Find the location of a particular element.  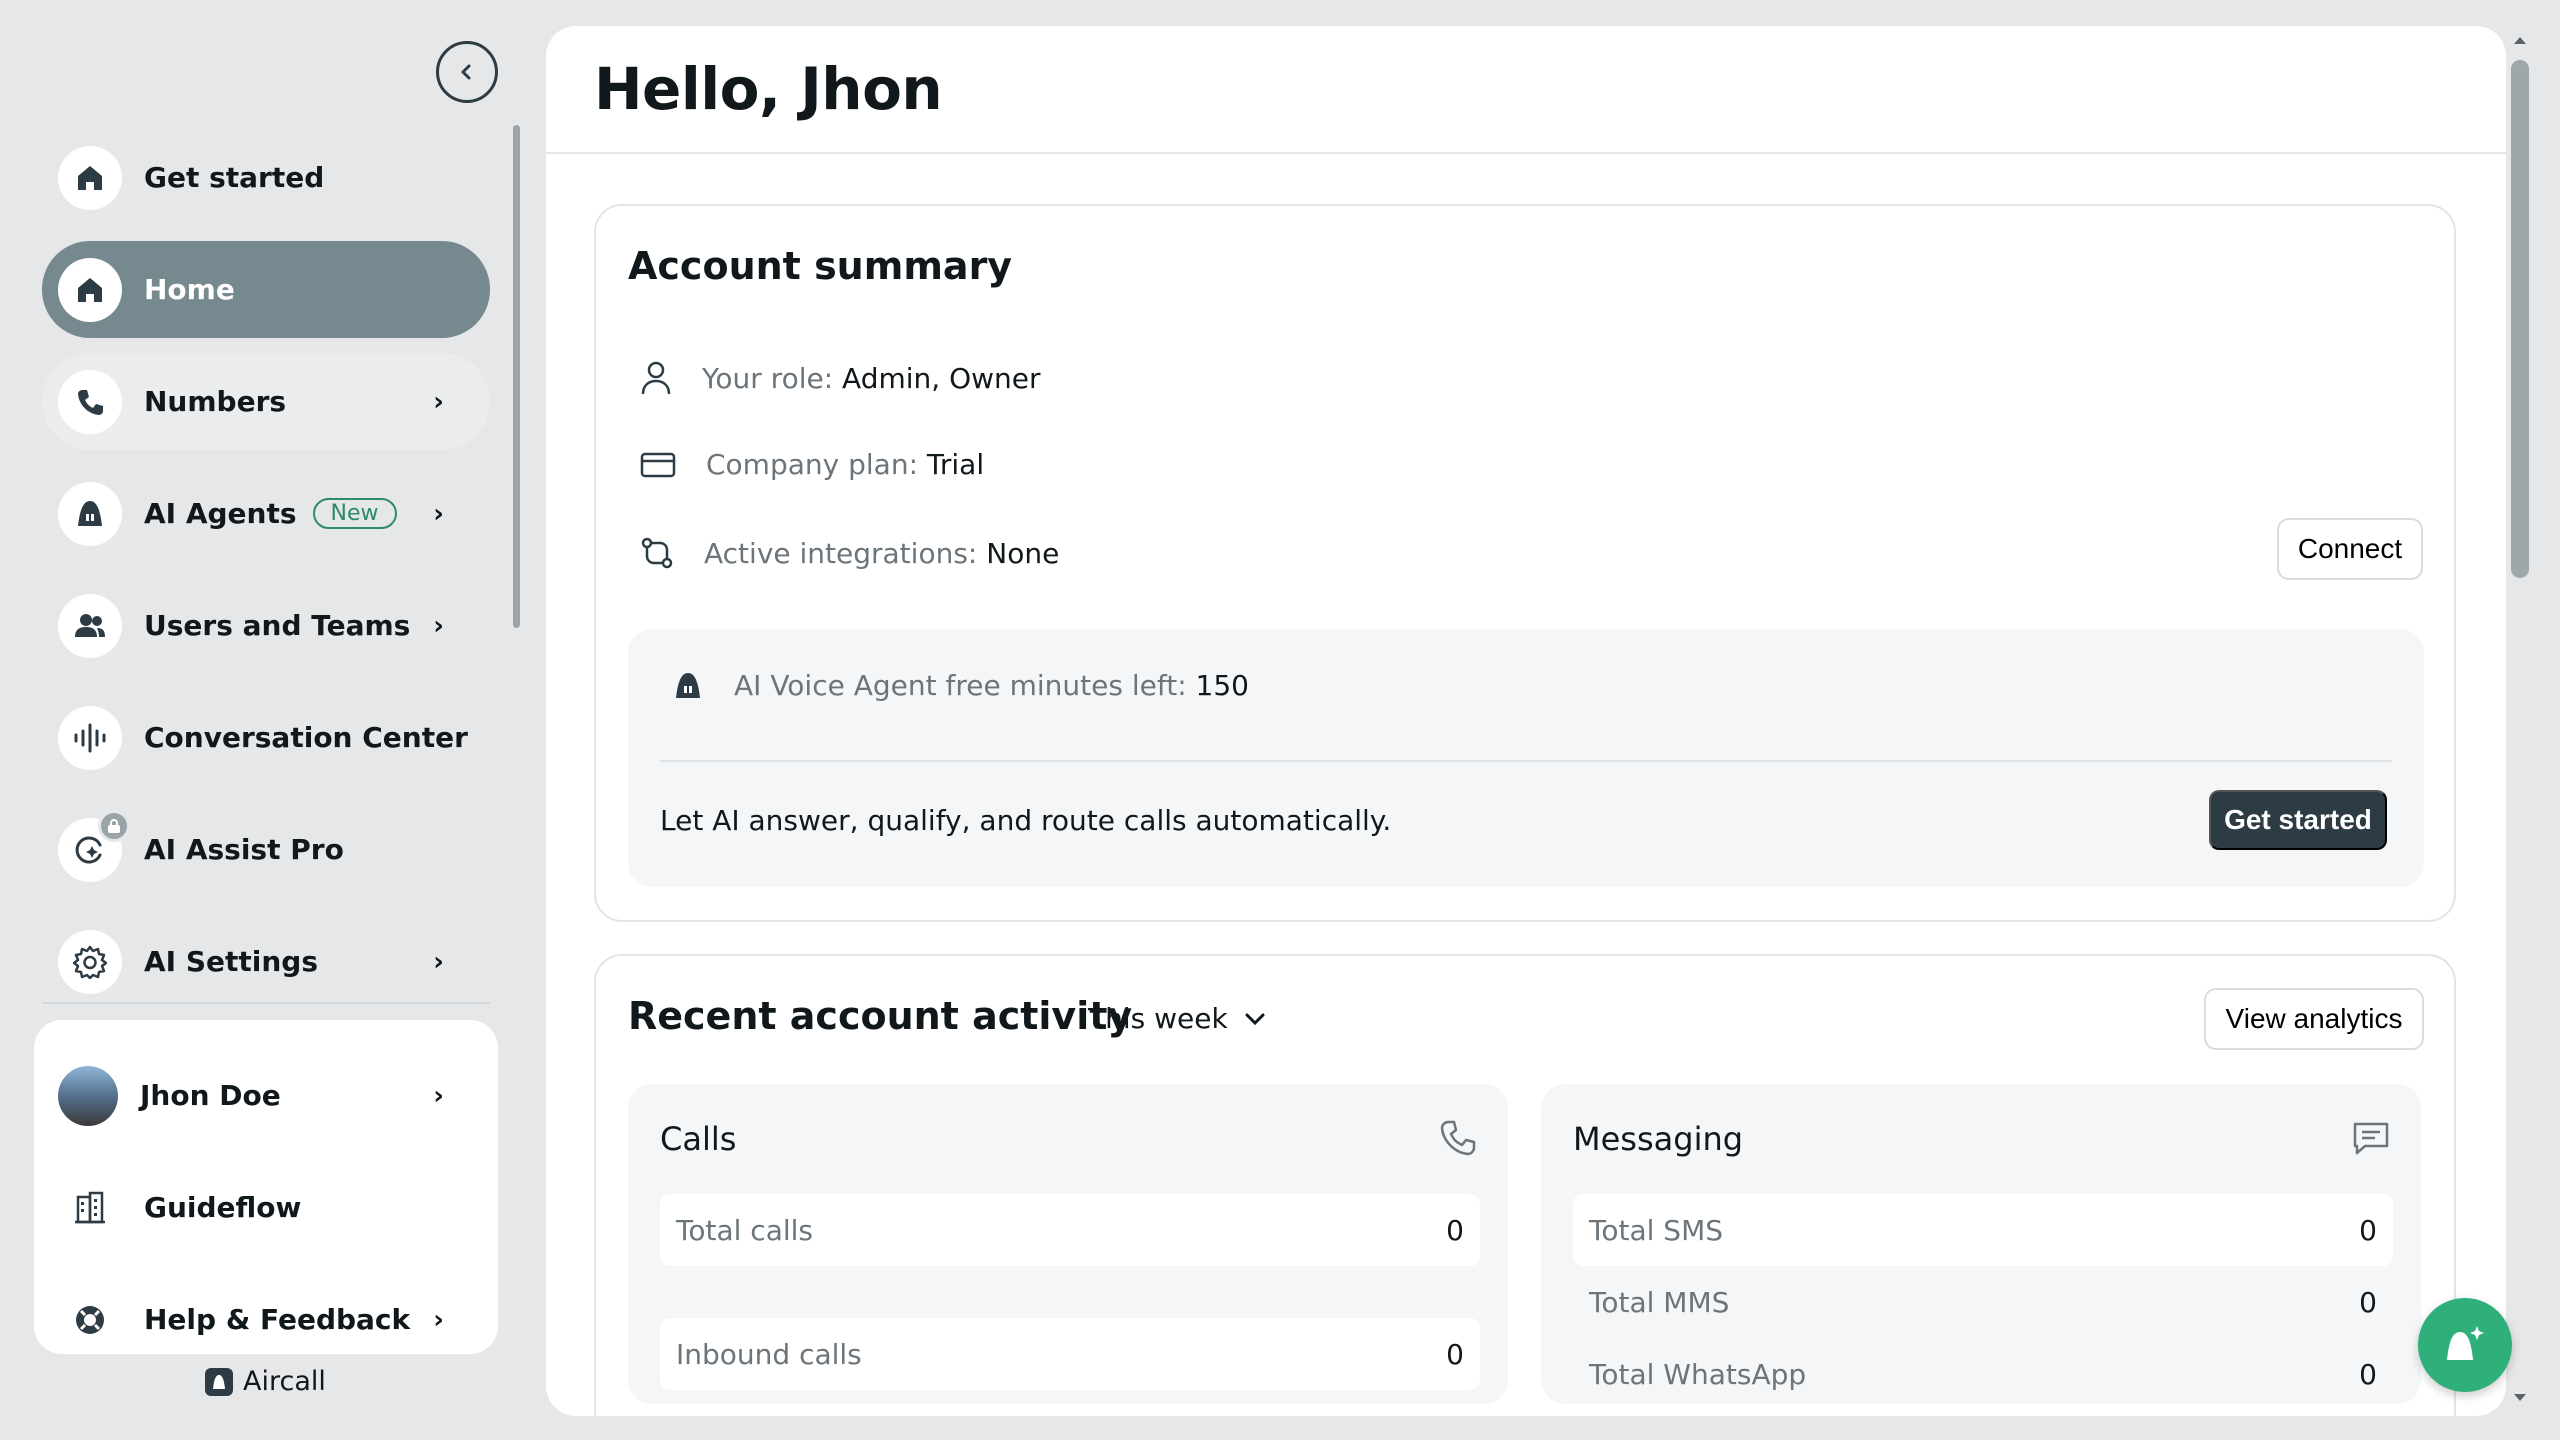

view-analytics-button: View analytics is located at coordinates (2314, 1019).